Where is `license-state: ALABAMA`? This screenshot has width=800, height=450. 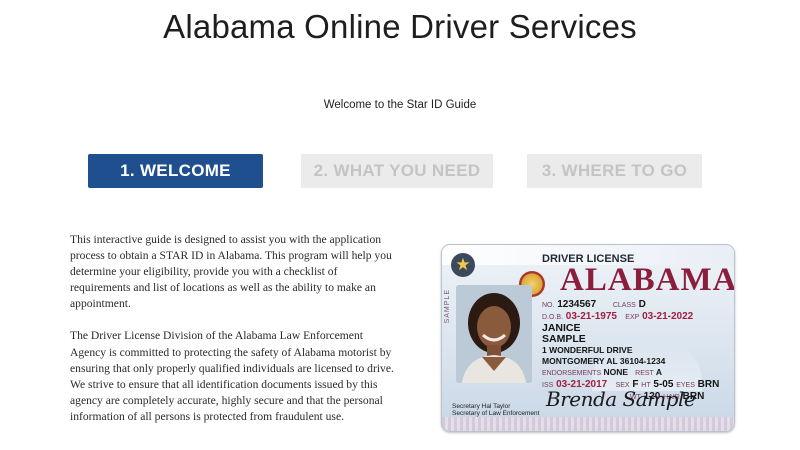
license-state: ALABAMA is located at coordinates (647, 280).